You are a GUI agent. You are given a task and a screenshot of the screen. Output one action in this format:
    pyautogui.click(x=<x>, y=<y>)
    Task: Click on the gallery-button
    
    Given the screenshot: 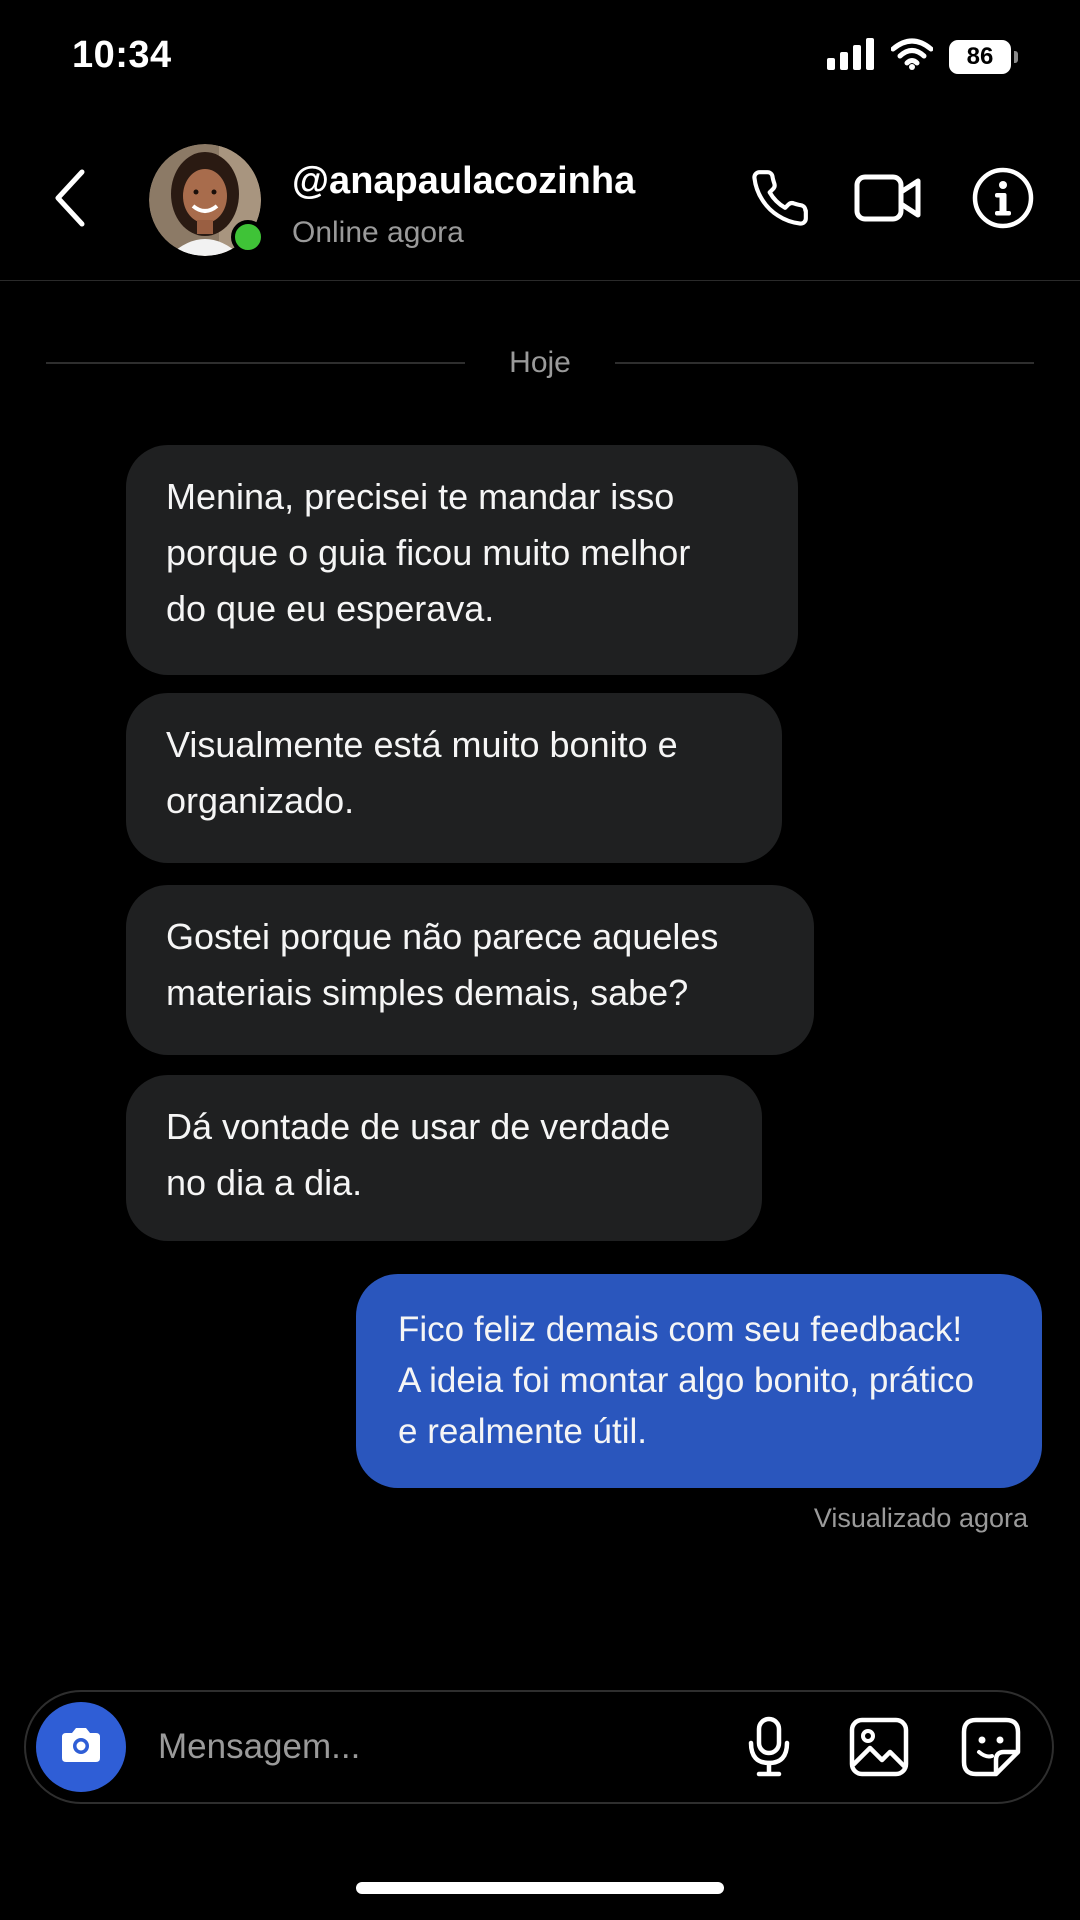 What is the action you would take?
    pyautogui.click(x=879, y=1749)
    